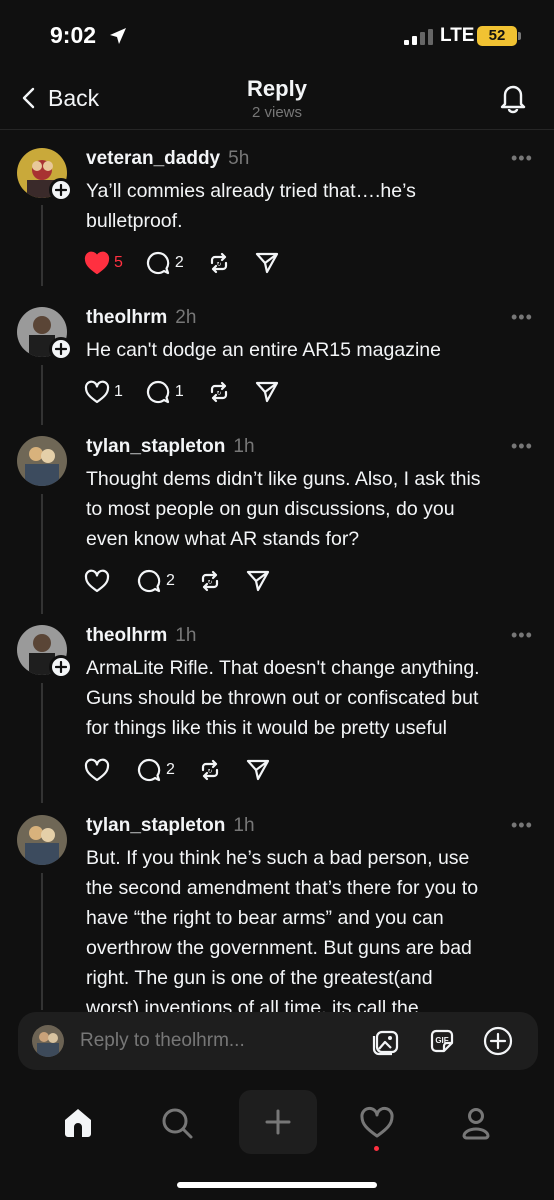 This screenshot has height=1200, width=554. Describe the element at coordinates (386, 1041) in the screenshot. I see `image-icon` at that location.